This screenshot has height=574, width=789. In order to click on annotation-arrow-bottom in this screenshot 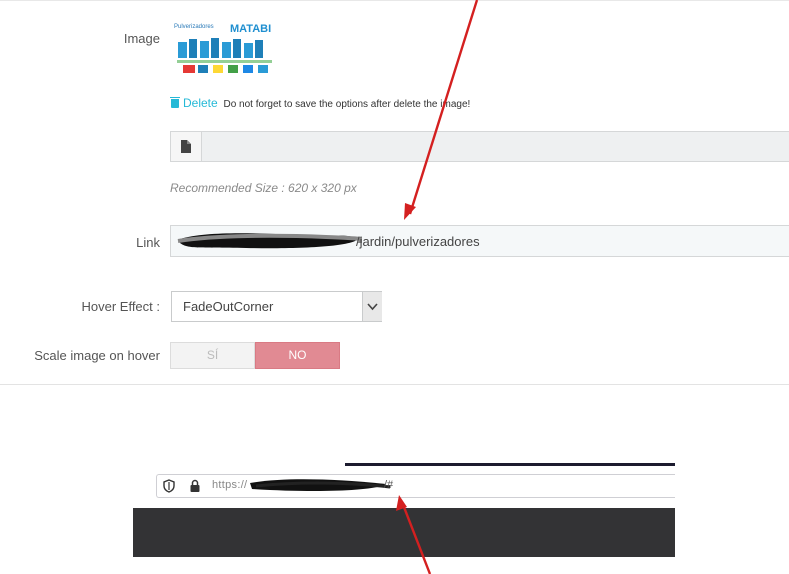, I will do `click(414, 534)`.